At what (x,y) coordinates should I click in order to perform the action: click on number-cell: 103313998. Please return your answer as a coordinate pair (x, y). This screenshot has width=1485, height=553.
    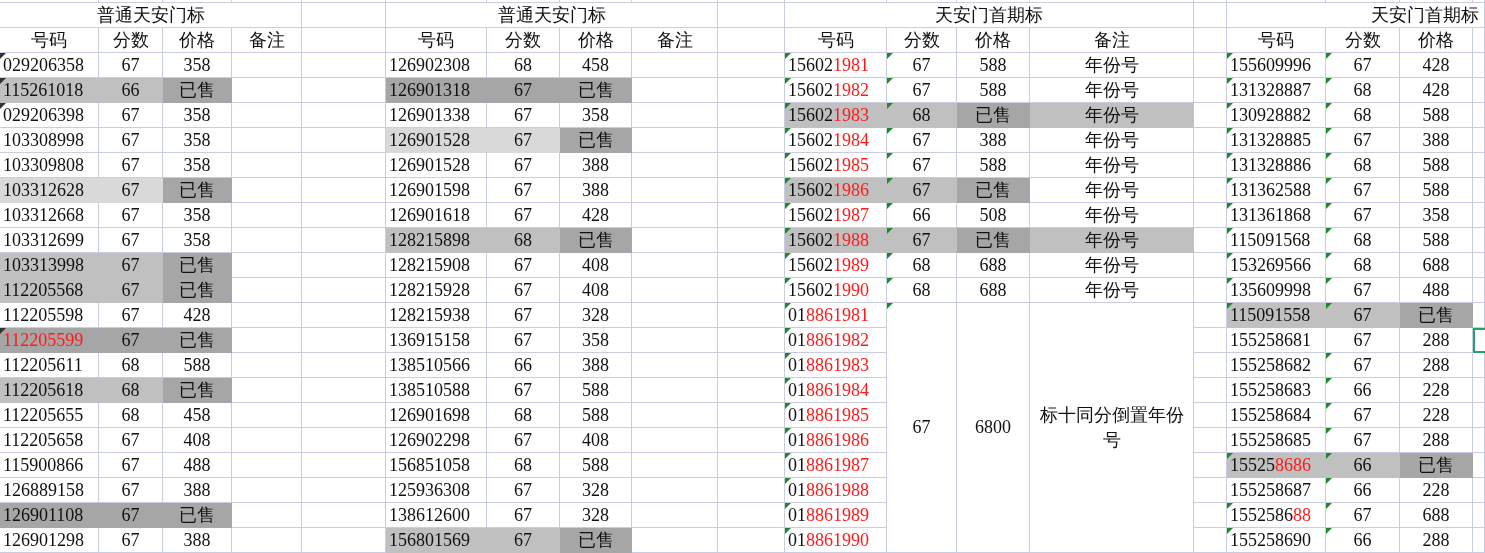
    Looking at the image, I should click on (49, 265).